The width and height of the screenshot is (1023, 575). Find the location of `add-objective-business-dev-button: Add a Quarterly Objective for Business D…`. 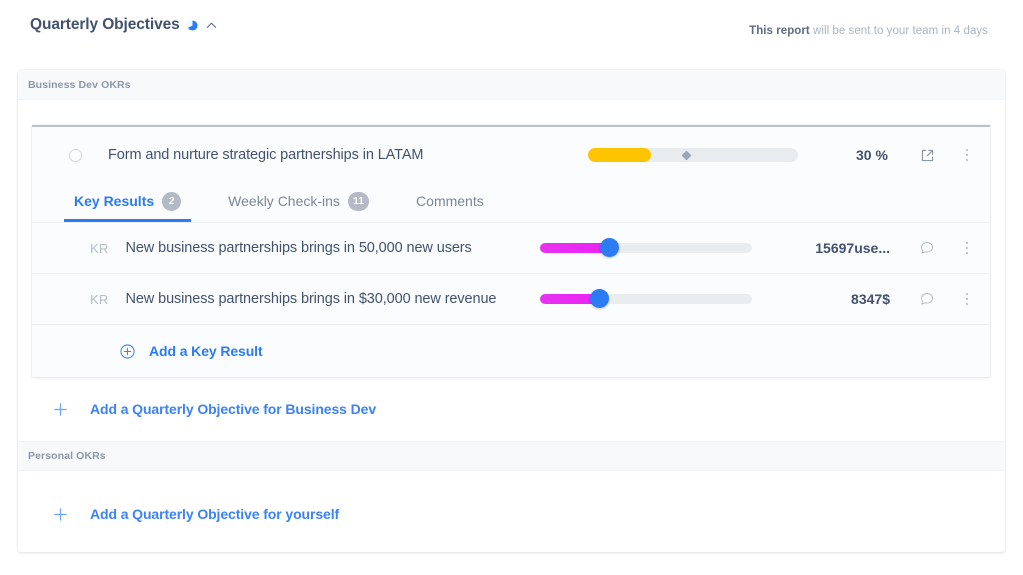

add-objective-business-dev-button: Add a Quarterly Objective for Business D… is located at coordinates (511, 409).